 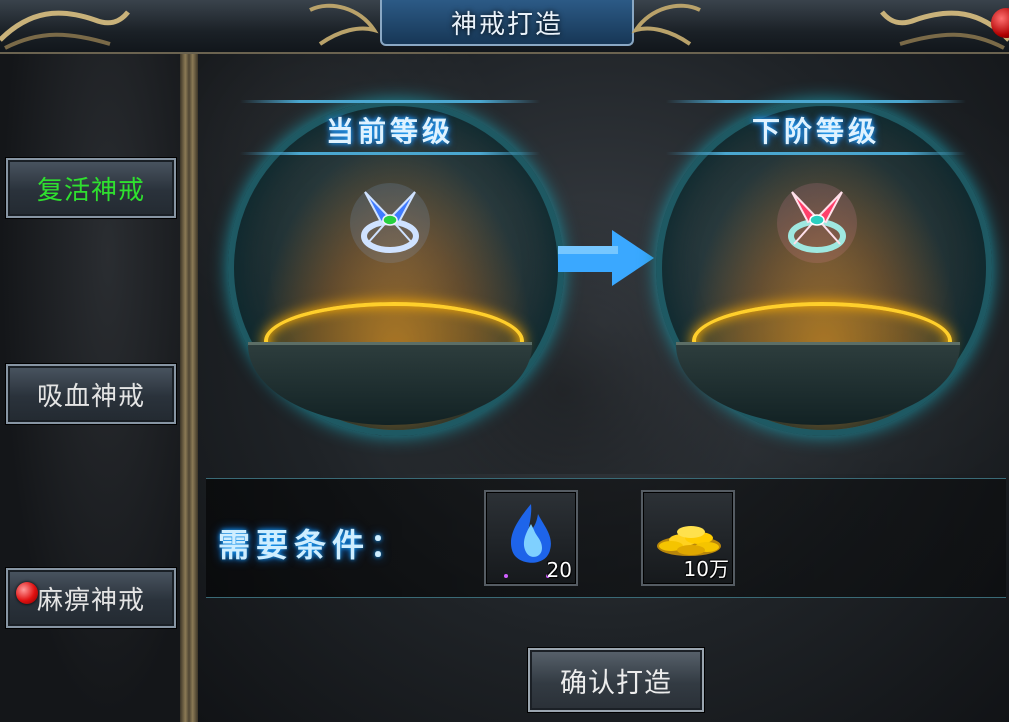 I want to click on dragon-ornament-left-icon, so click(x=65, y=30).